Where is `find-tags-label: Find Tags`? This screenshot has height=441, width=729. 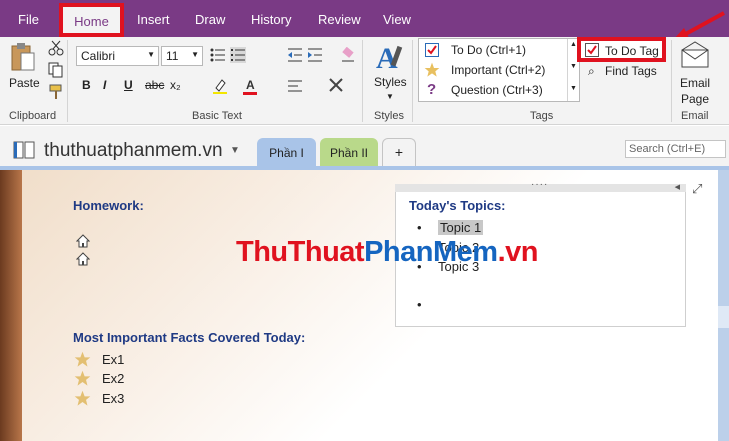 find-tags-label: Find Tags is located at coordinates (631, 71).